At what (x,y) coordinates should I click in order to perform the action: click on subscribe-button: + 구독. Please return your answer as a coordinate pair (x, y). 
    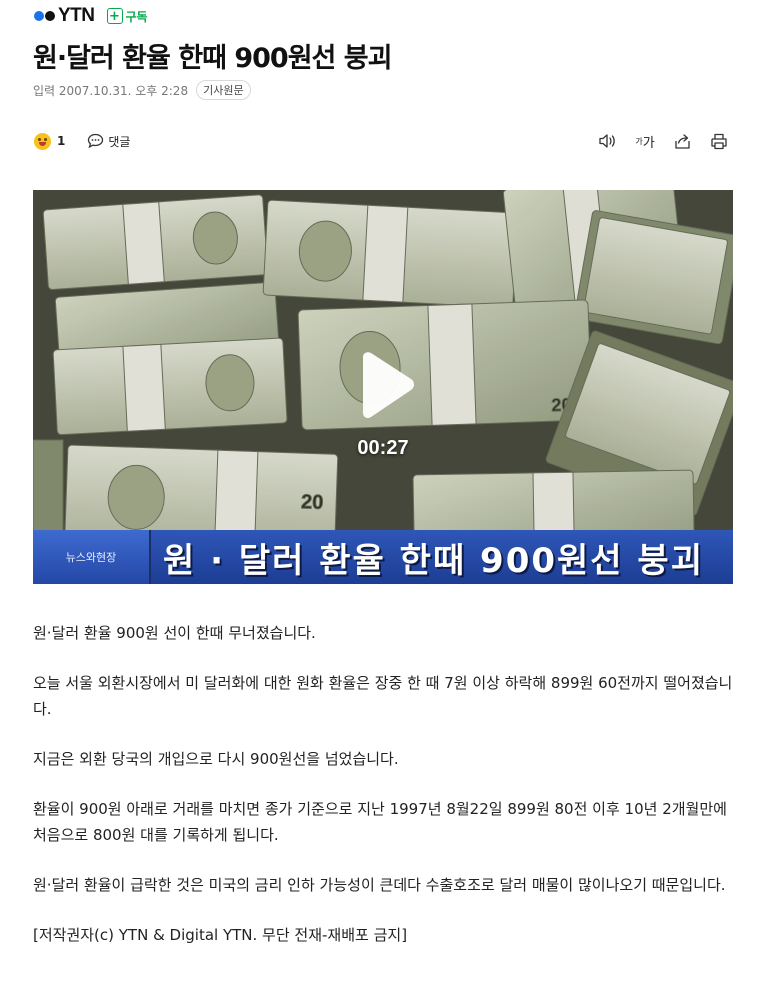
    Looking at the image, I should click on (127, 16).